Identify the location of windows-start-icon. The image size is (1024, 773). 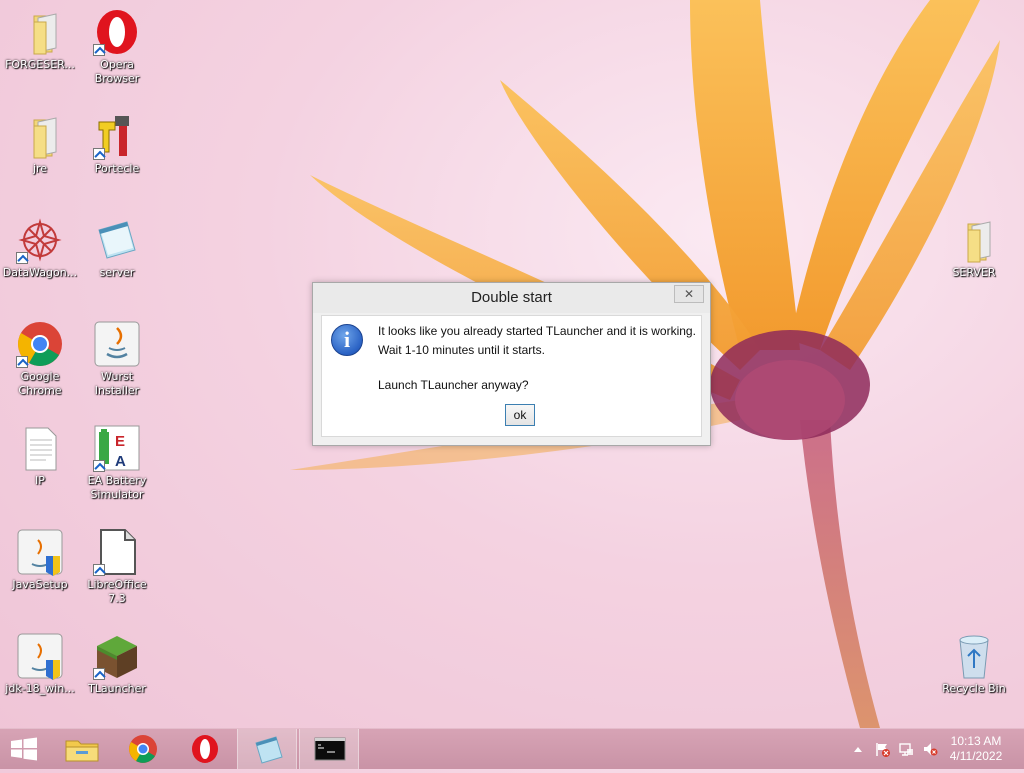
(24, 749).